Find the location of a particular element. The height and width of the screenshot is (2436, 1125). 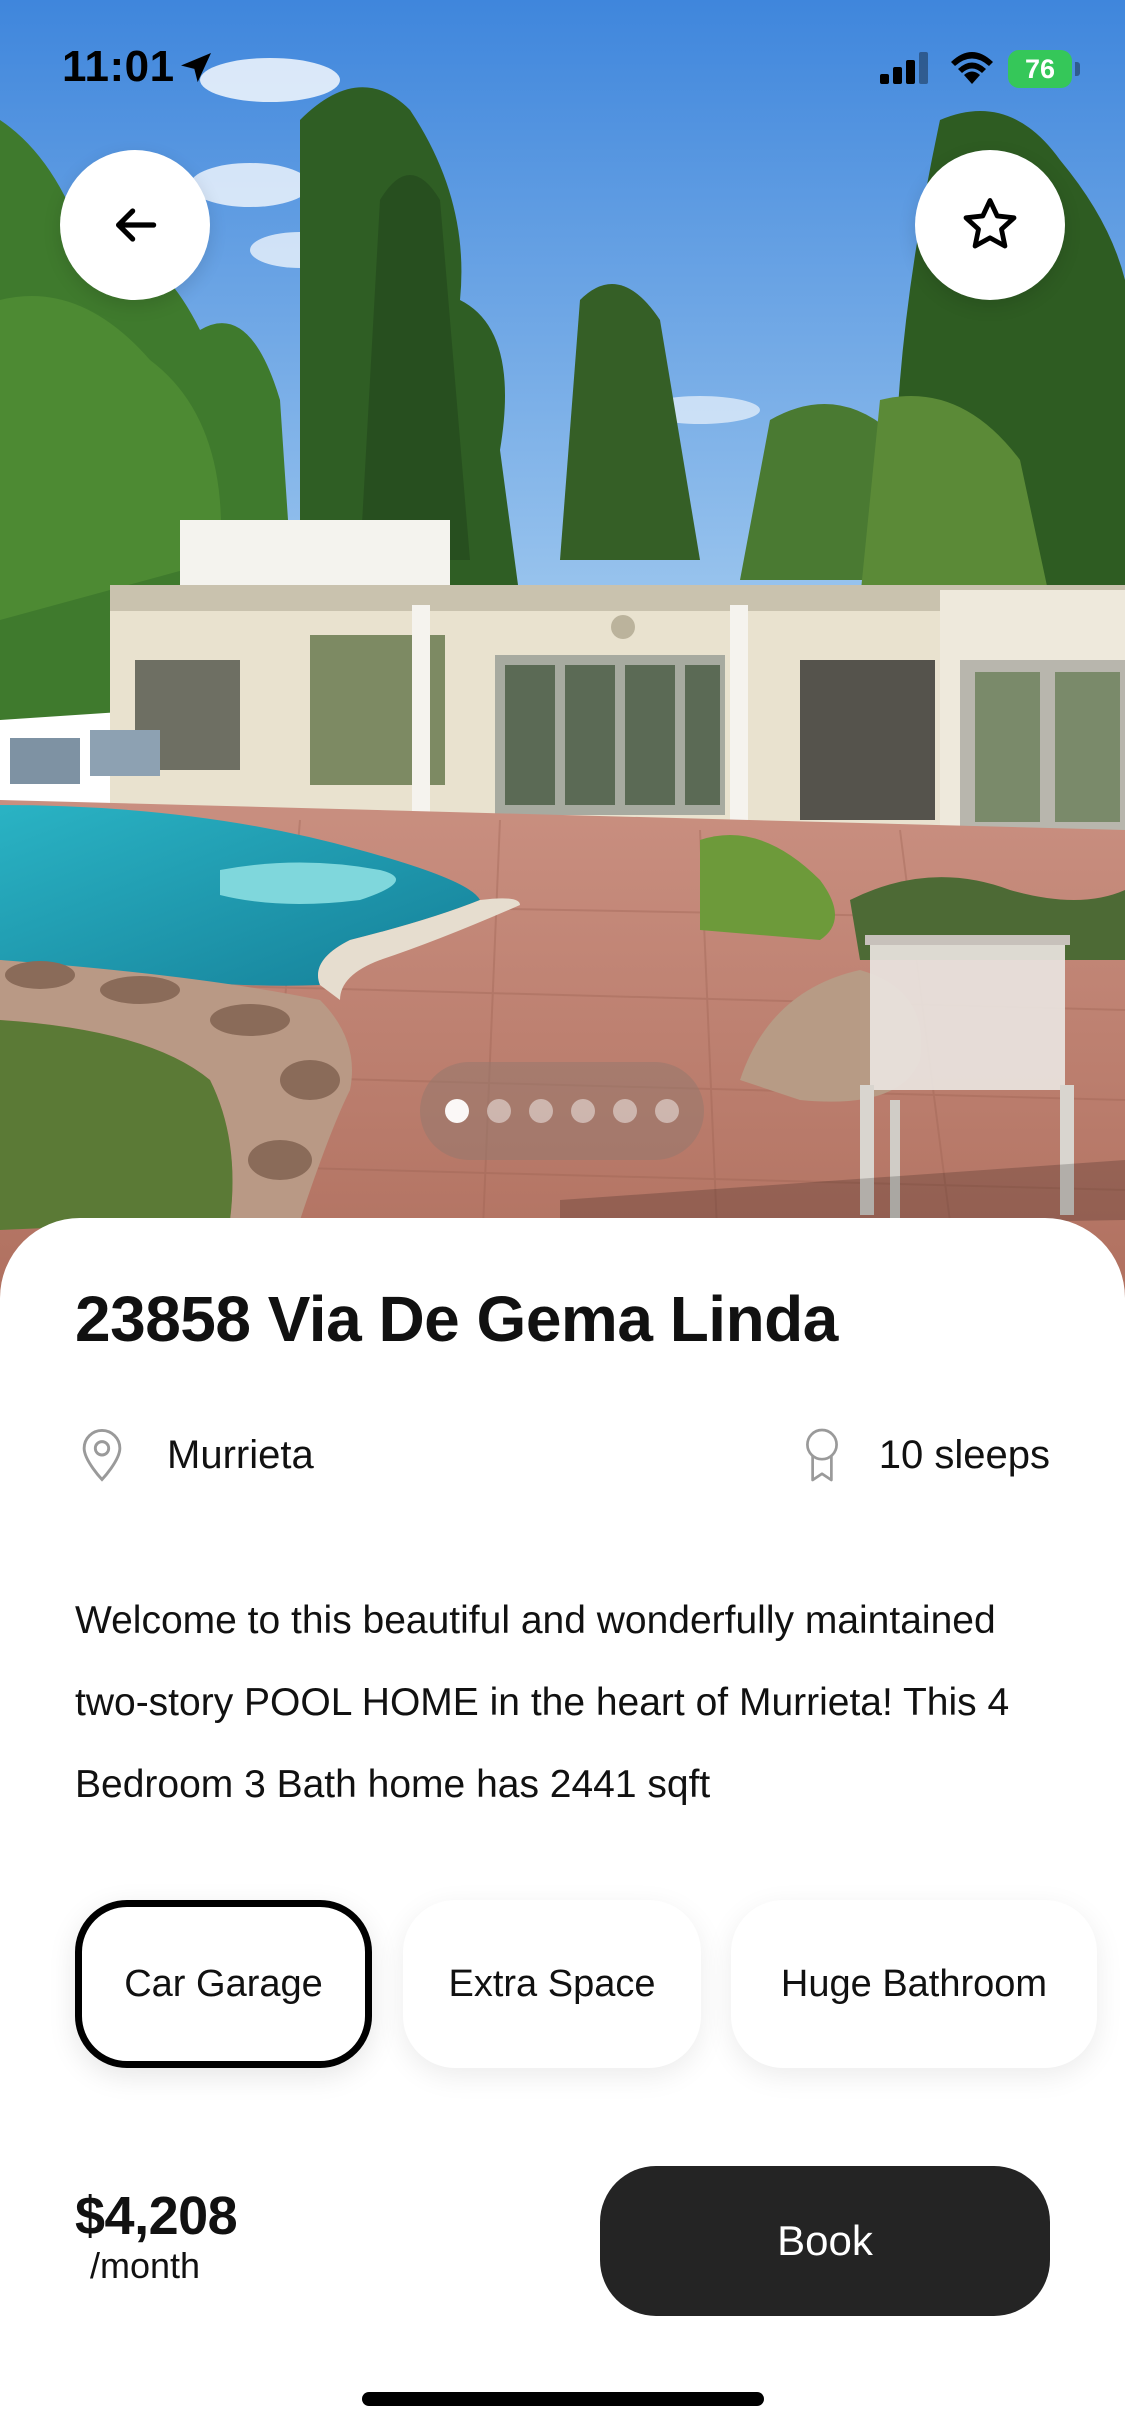

sleeps-label: 10 sleeps is located at coordinates (964, 1454).